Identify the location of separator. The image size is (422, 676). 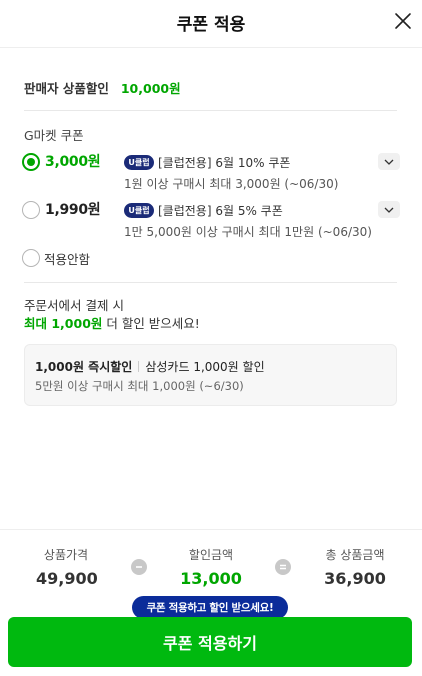
(139, 366).